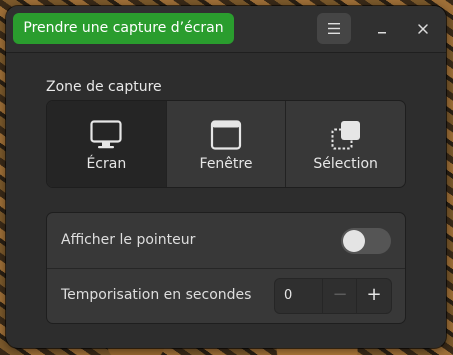 The width and height of the screenshot is (453, 355). Describe the element at coordinates (226, 135) in the screenshot. I see `window-icon` at that location.